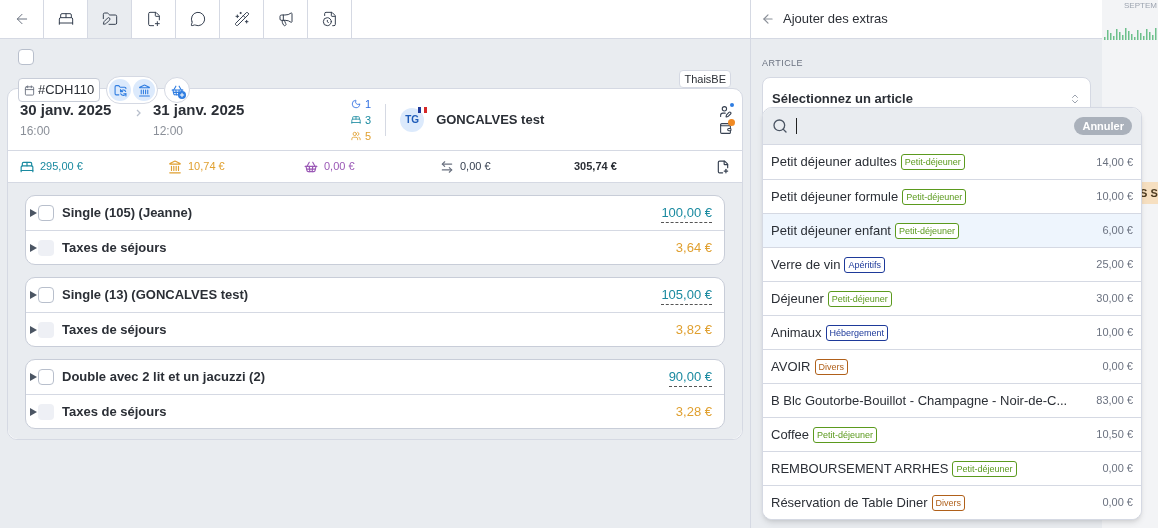  Describe the element at coordinates (1114, 162) in the screenshot. I see `article-price: 14,00 €` at that location.